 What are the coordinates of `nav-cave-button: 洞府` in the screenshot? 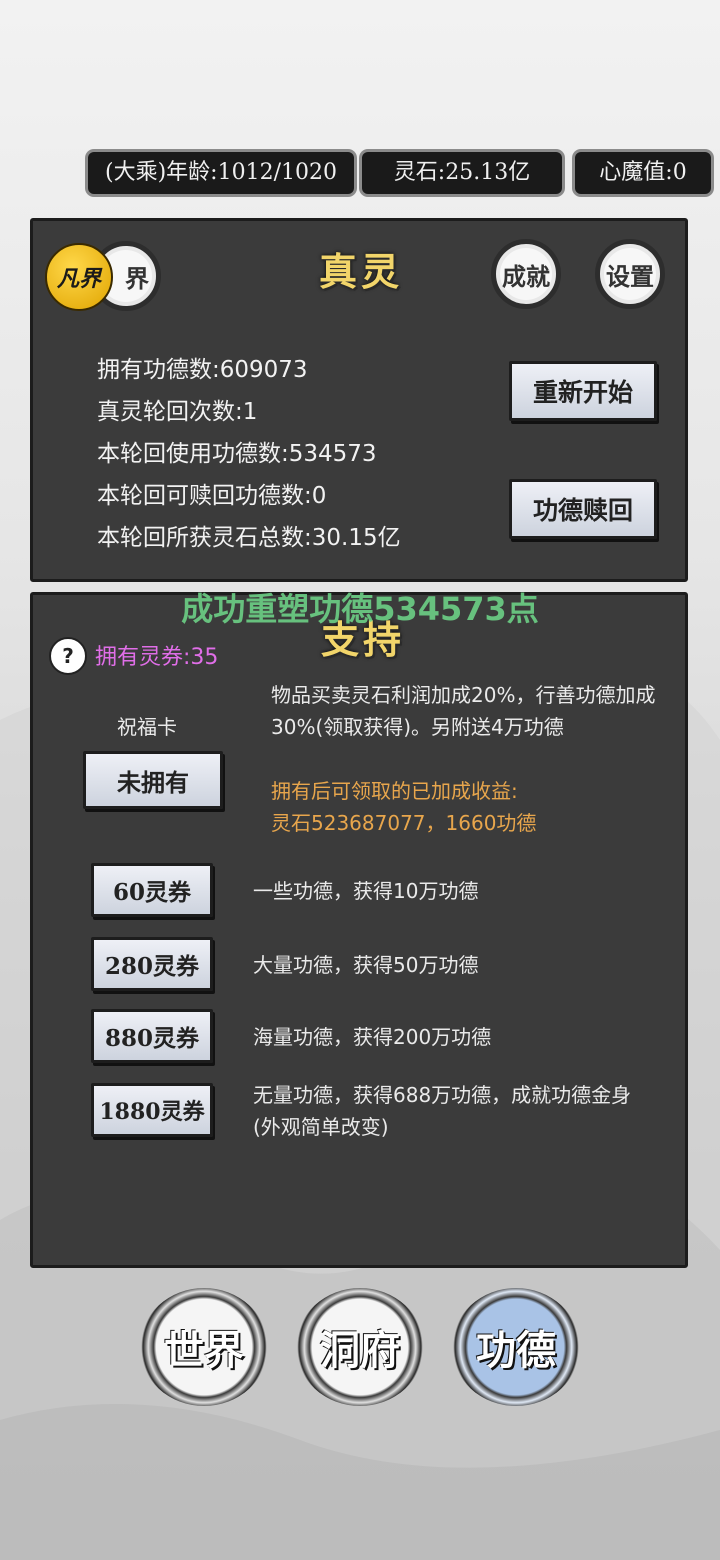 It's located at (360, 1347).